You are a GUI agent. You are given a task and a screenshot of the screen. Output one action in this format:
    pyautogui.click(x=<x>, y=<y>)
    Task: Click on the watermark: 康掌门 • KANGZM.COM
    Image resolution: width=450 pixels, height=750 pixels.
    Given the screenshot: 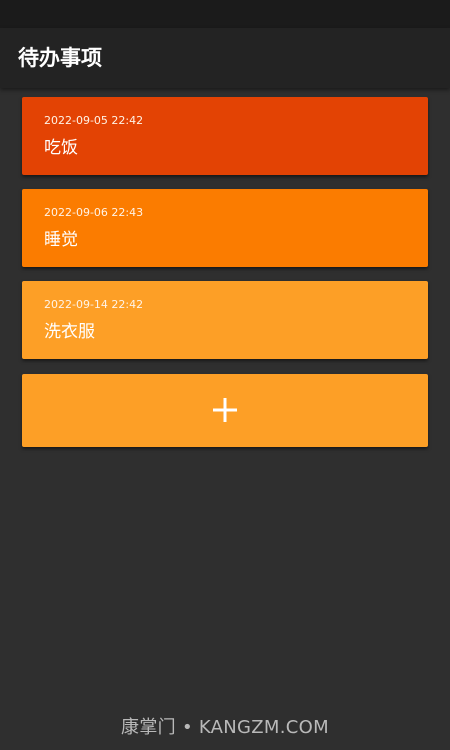 What is the action you would take?
    pyautogui.click(x=225, y=727)
    